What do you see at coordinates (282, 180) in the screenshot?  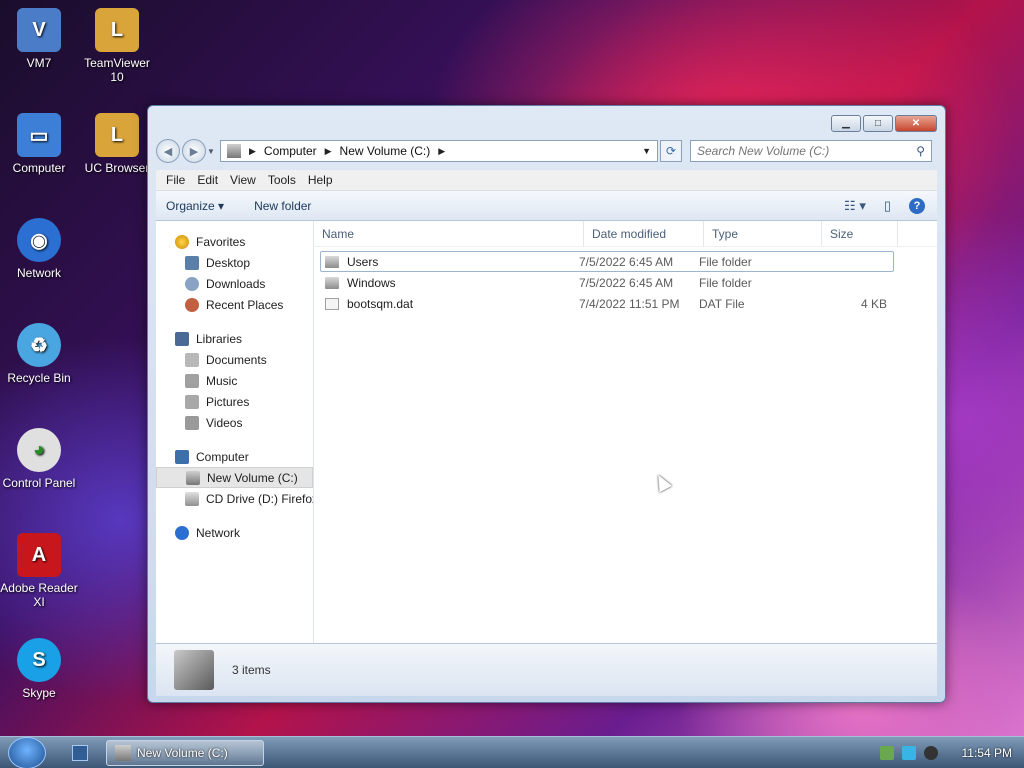 I see `menu-tools: Tools` at bounding box center [282, 180].